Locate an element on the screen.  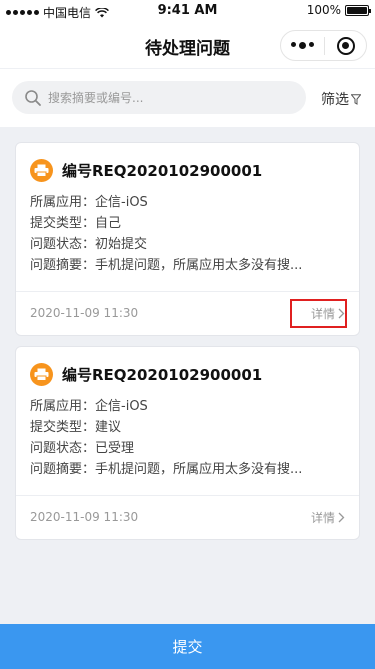
battery-icon is located at coordinates (358, 10).